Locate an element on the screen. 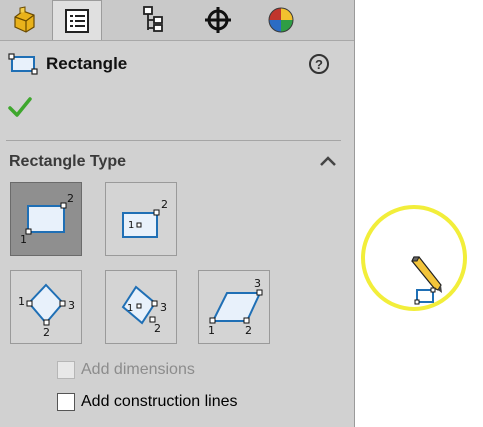 This screenshot has width=483, height=427. center-rectangle-button: 1 2 is located at coordinates (141, 219).